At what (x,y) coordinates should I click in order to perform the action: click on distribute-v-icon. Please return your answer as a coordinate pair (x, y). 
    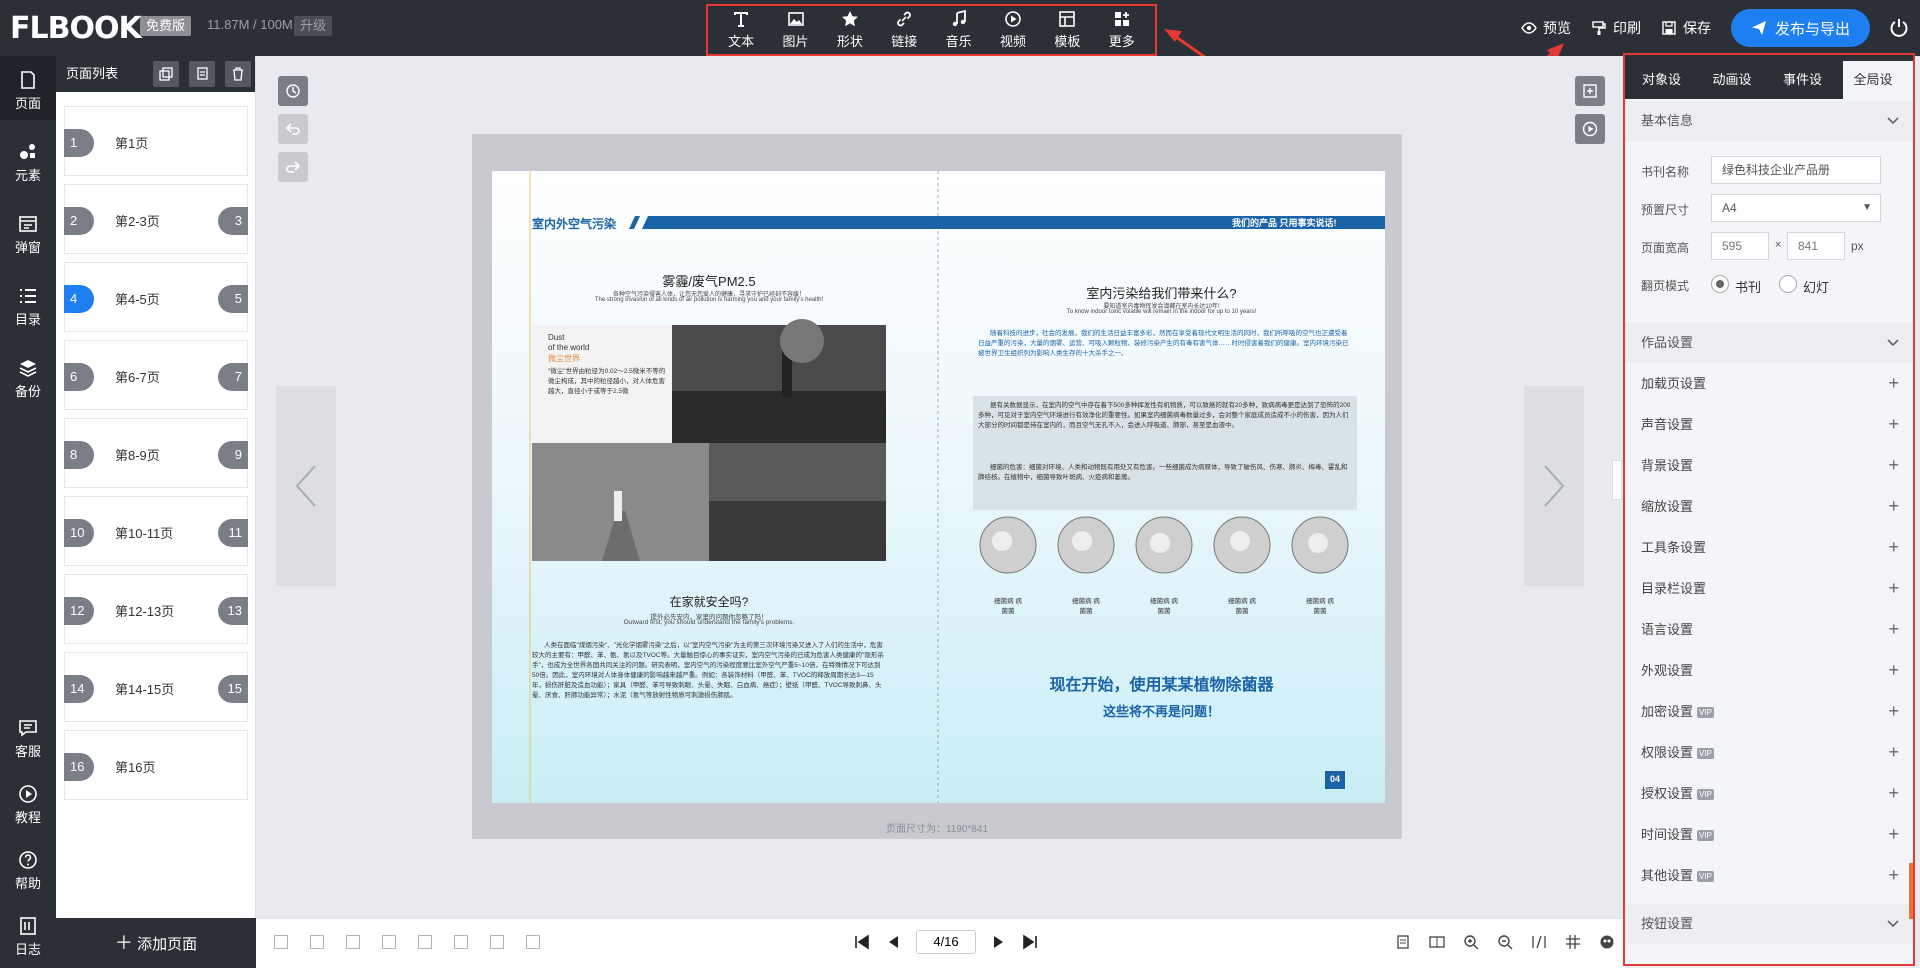
    Looking at the image, I should click on (533, 942).